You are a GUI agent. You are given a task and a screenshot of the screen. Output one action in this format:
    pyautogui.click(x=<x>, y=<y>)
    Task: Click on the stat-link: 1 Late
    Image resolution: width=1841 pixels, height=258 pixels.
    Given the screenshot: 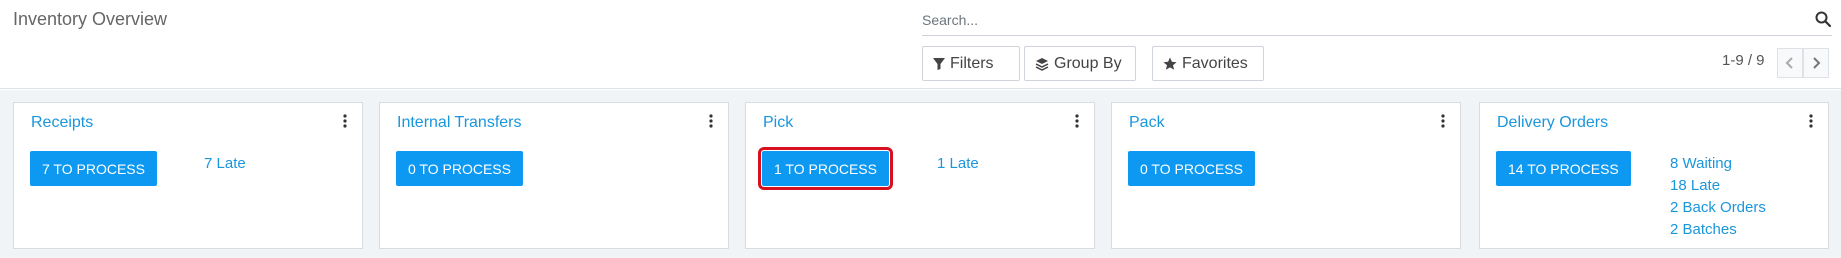 What is the action you would take?
    pyautogui.click(x=958, y=164)
    